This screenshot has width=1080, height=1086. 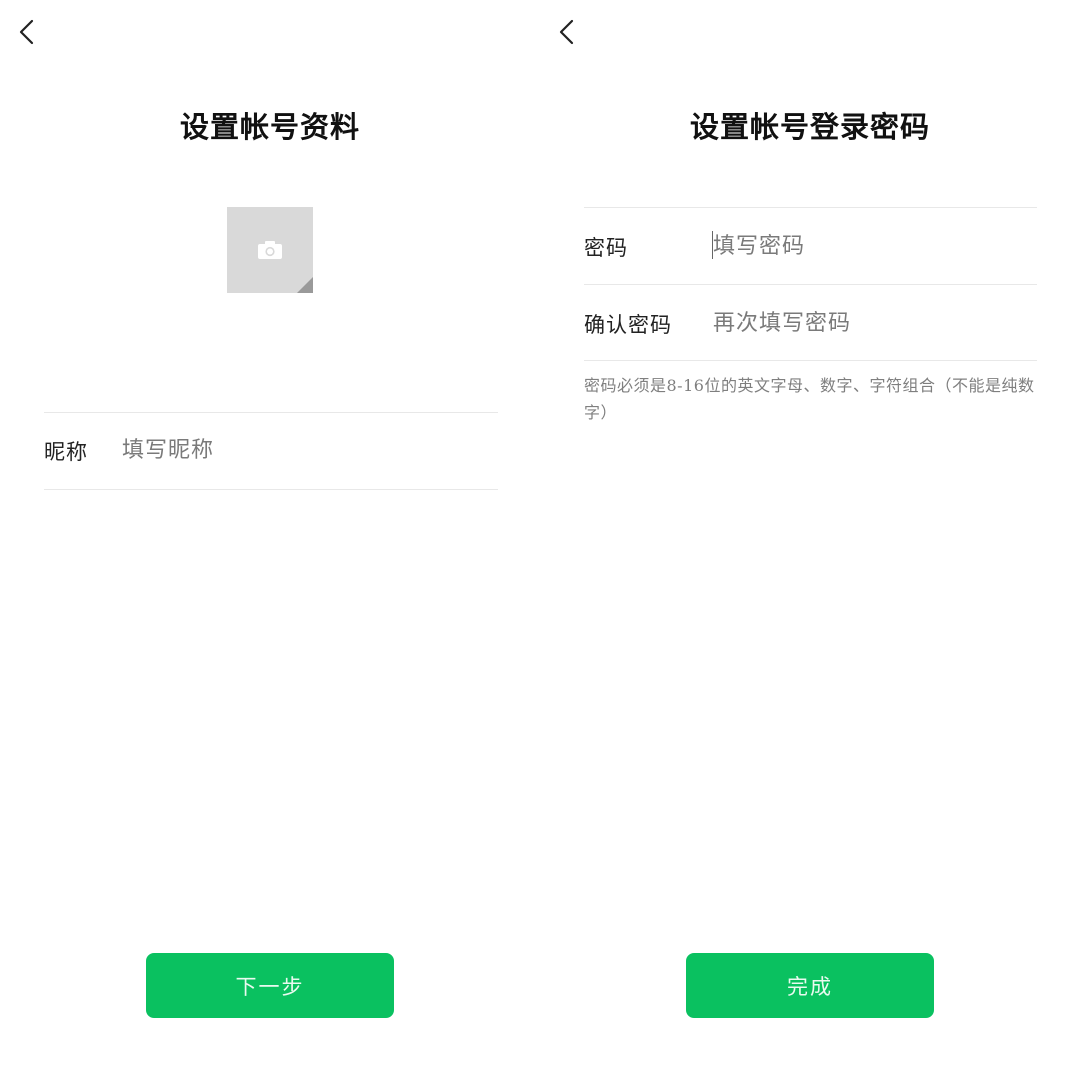 I want to click on nickname-input, so click(x=307, y=450).